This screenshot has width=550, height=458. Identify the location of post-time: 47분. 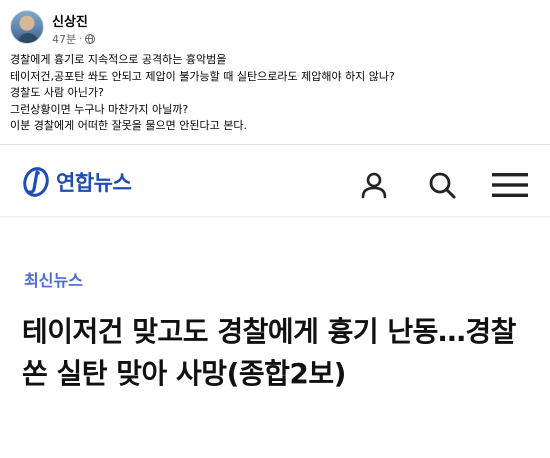
(64, 39).